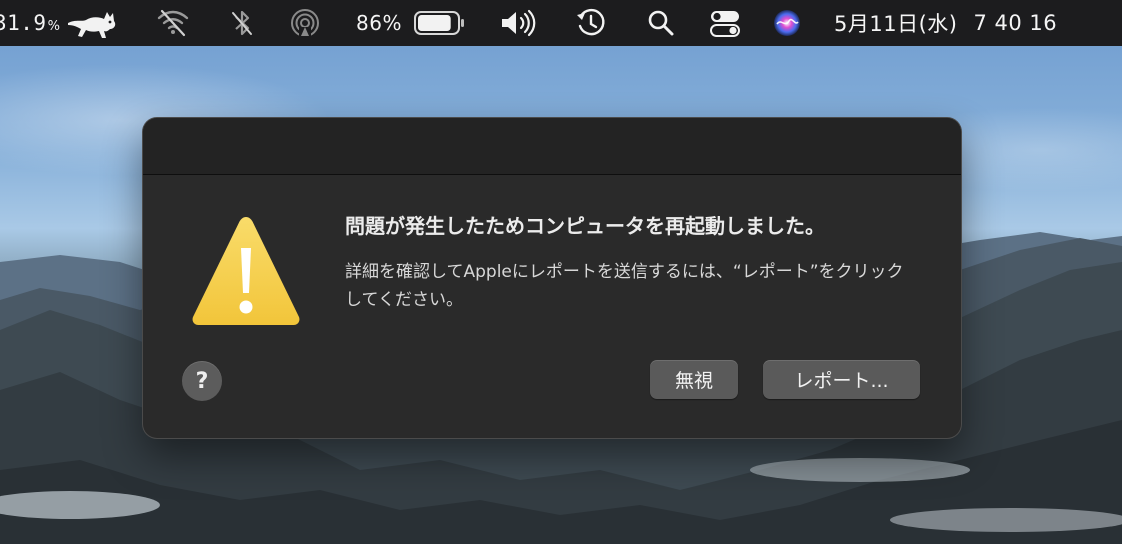 Image resolution: width=1122 pixels, height=544 pixels. Describe the element at coordinates (305, 23) in the screenshot. I see `airdrop-icon` at that location.